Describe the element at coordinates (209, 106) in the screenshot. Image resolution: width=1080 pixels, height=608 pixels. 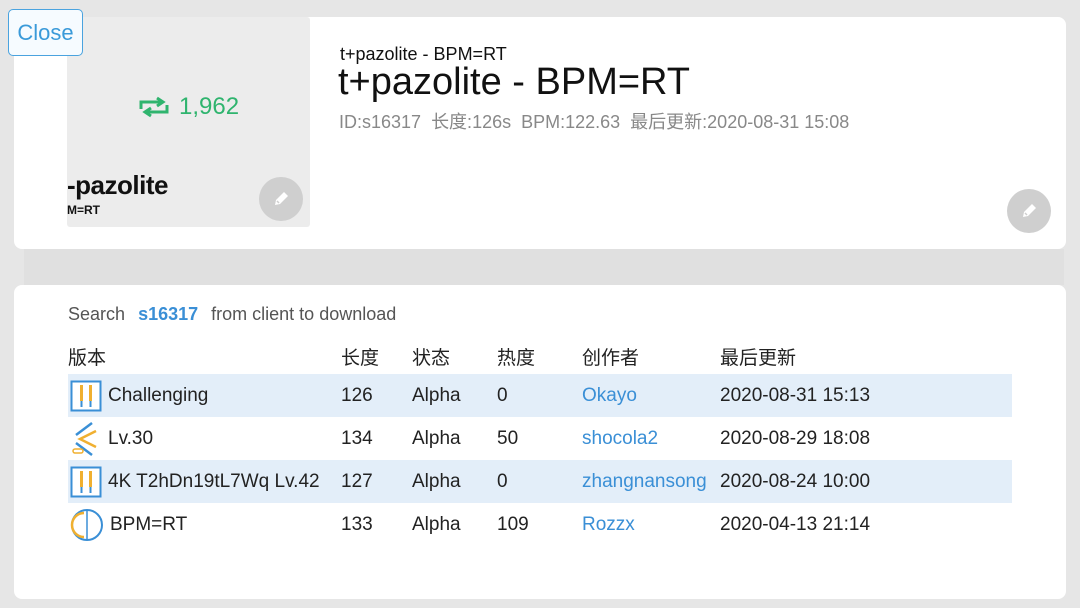
I see `repost-count-value: 1,962` at that location.